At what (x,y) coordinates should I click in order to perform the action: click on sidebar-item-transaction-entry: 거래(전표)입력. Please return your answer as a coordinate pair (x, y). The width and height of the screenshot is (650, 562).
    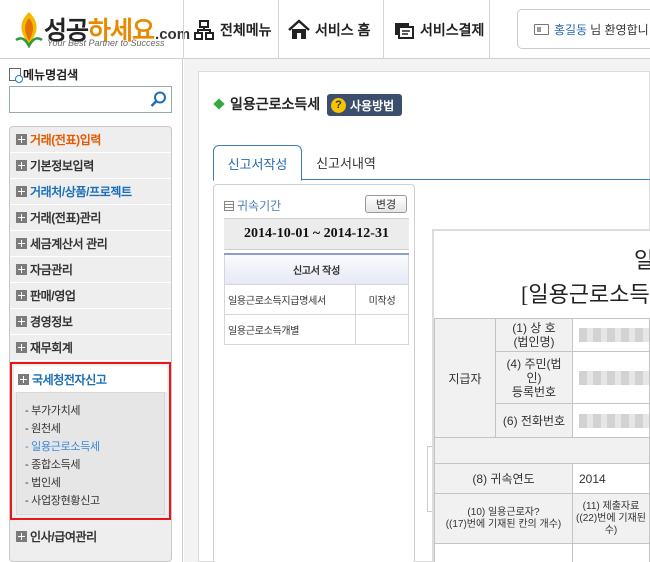
    Looking at the image, I should click on (90, 140).